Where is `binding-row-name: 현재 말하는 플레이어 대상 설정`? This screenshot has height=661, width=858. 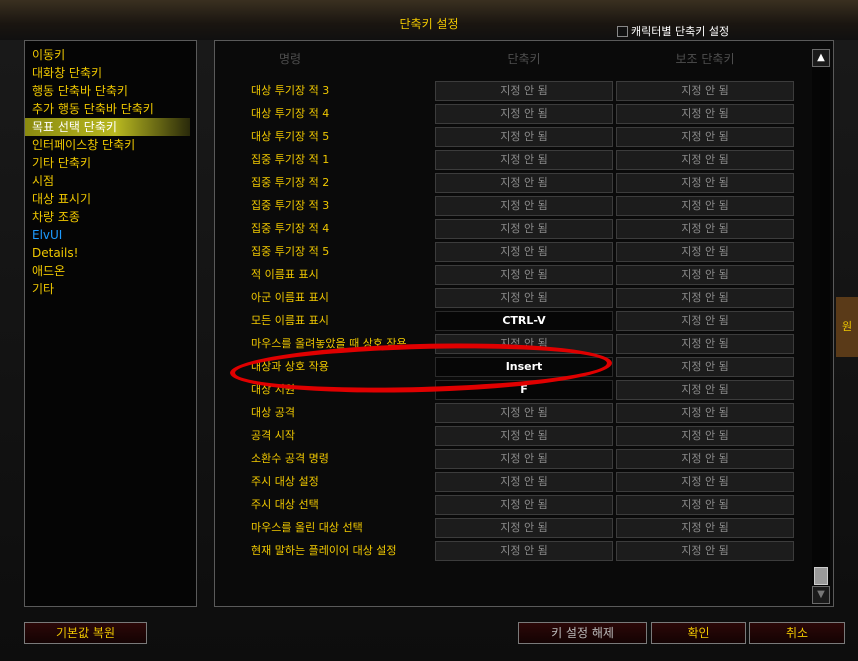 binding-row-name: 현재 말하는 플레이어 대상 설정 is located at coordinates (324, 550).